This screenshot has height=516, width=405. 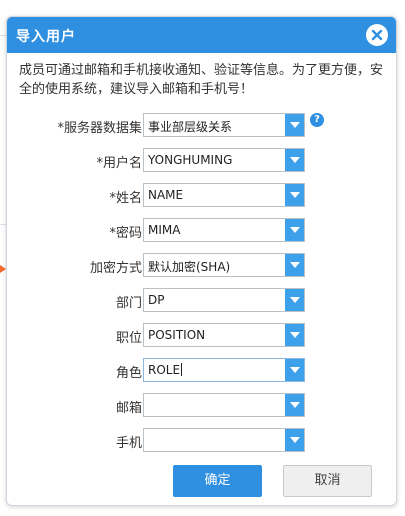 I want to click on field-row-password: *密码 MIMA, so click(x=201, y=230).